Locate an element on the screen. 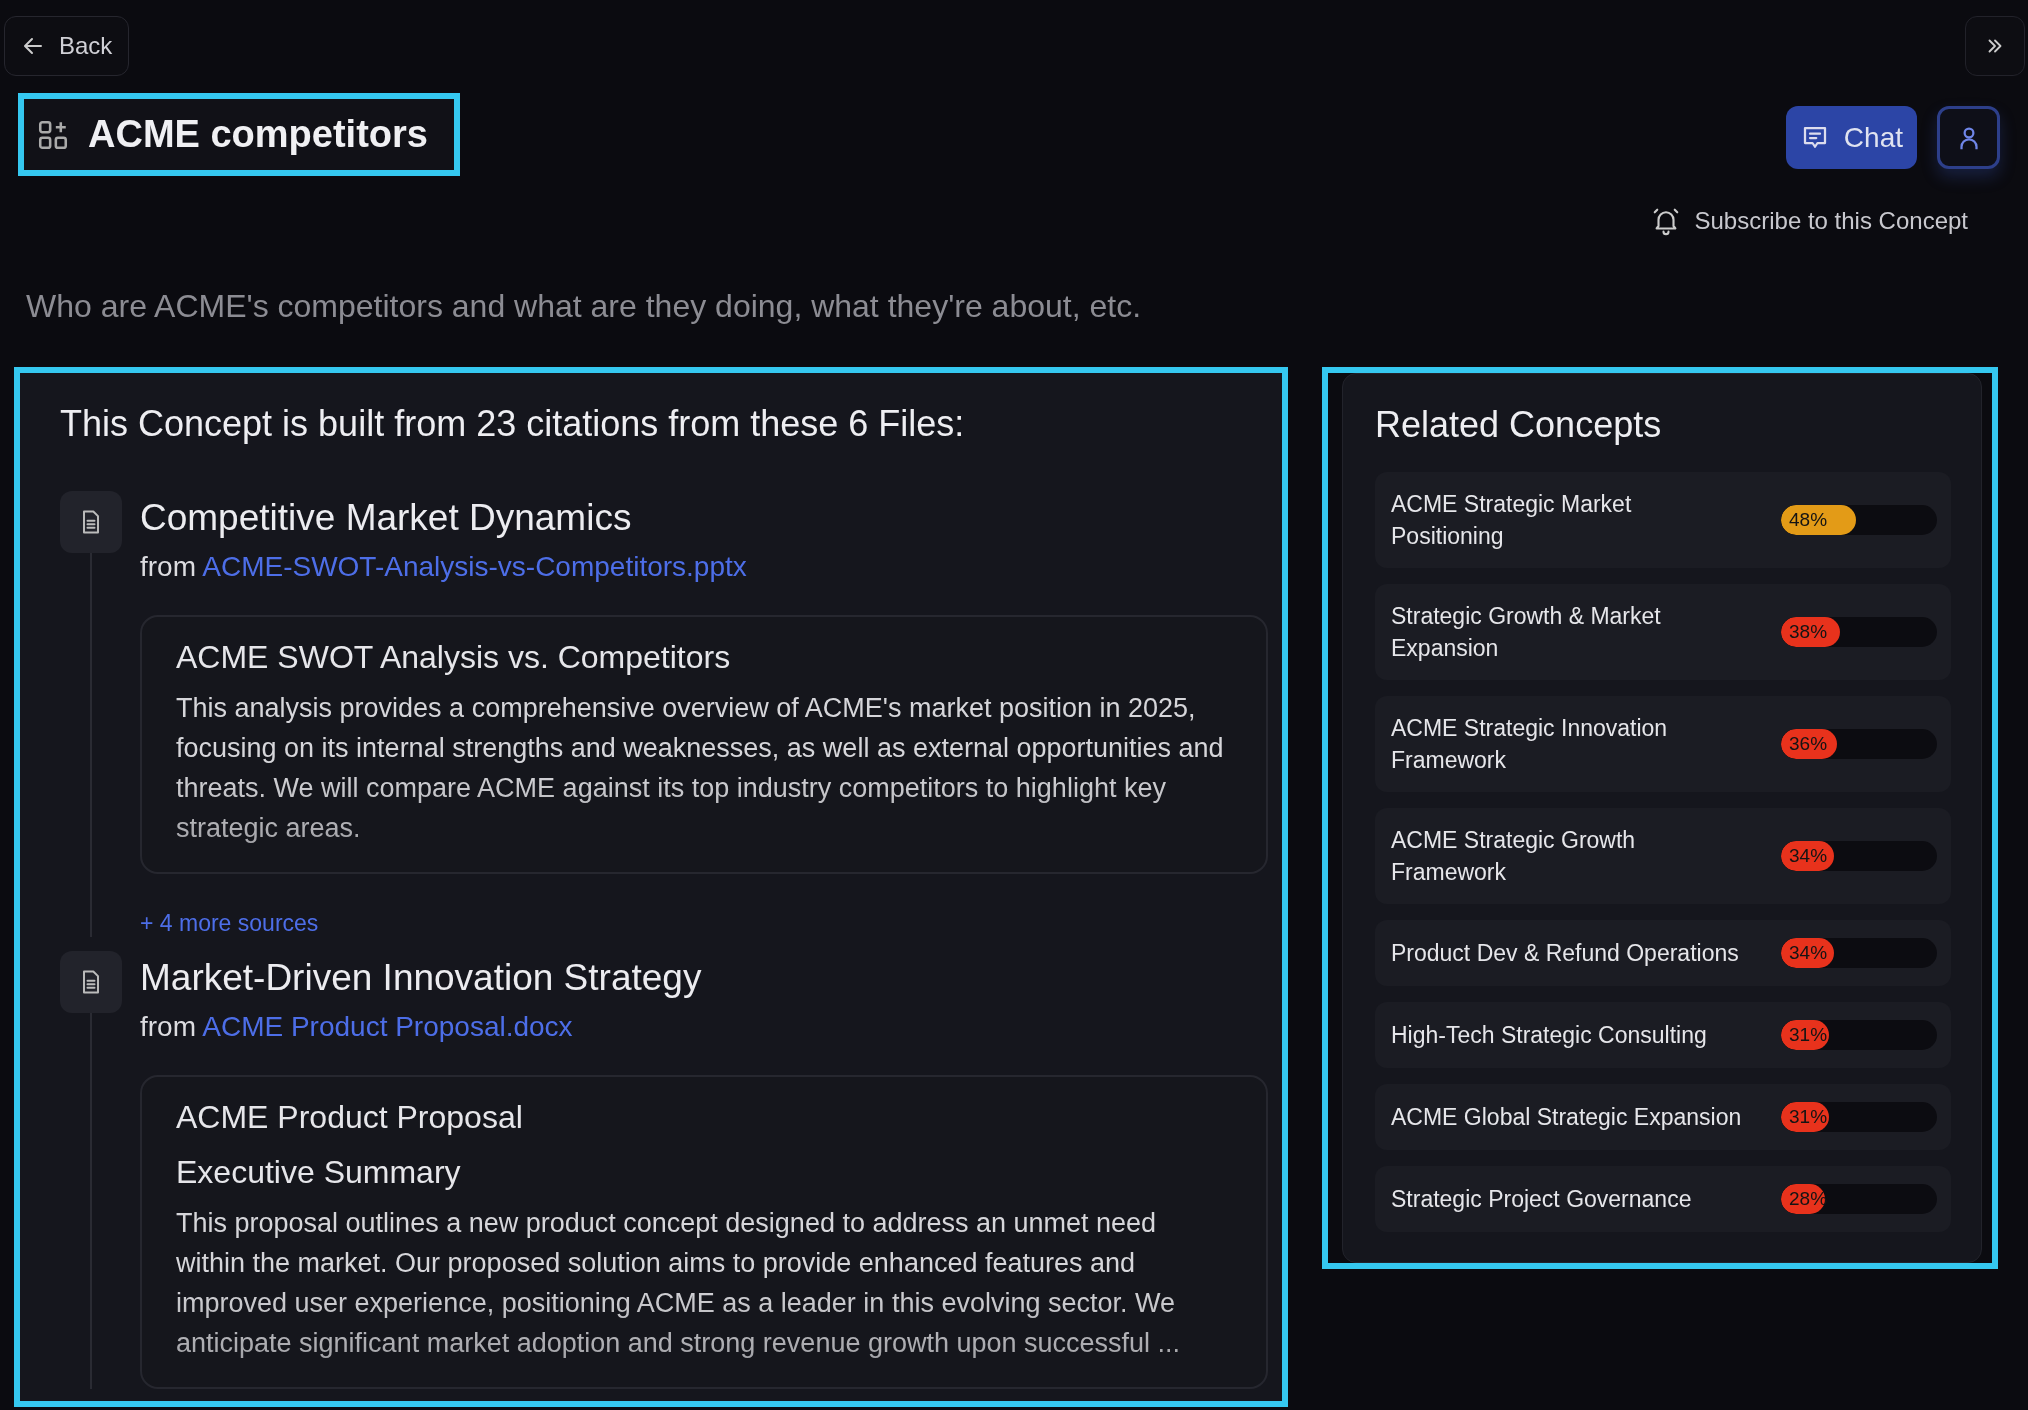 Image resolution: width=2028 pixels, height=1410 pixels. related-concept-item: Strategic Growth & Market Expansion 38% is located at coordinates (1663, 632).